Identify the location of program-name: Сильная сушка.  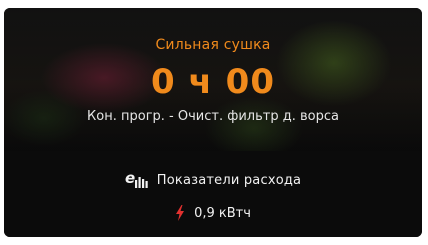
(213, 45).